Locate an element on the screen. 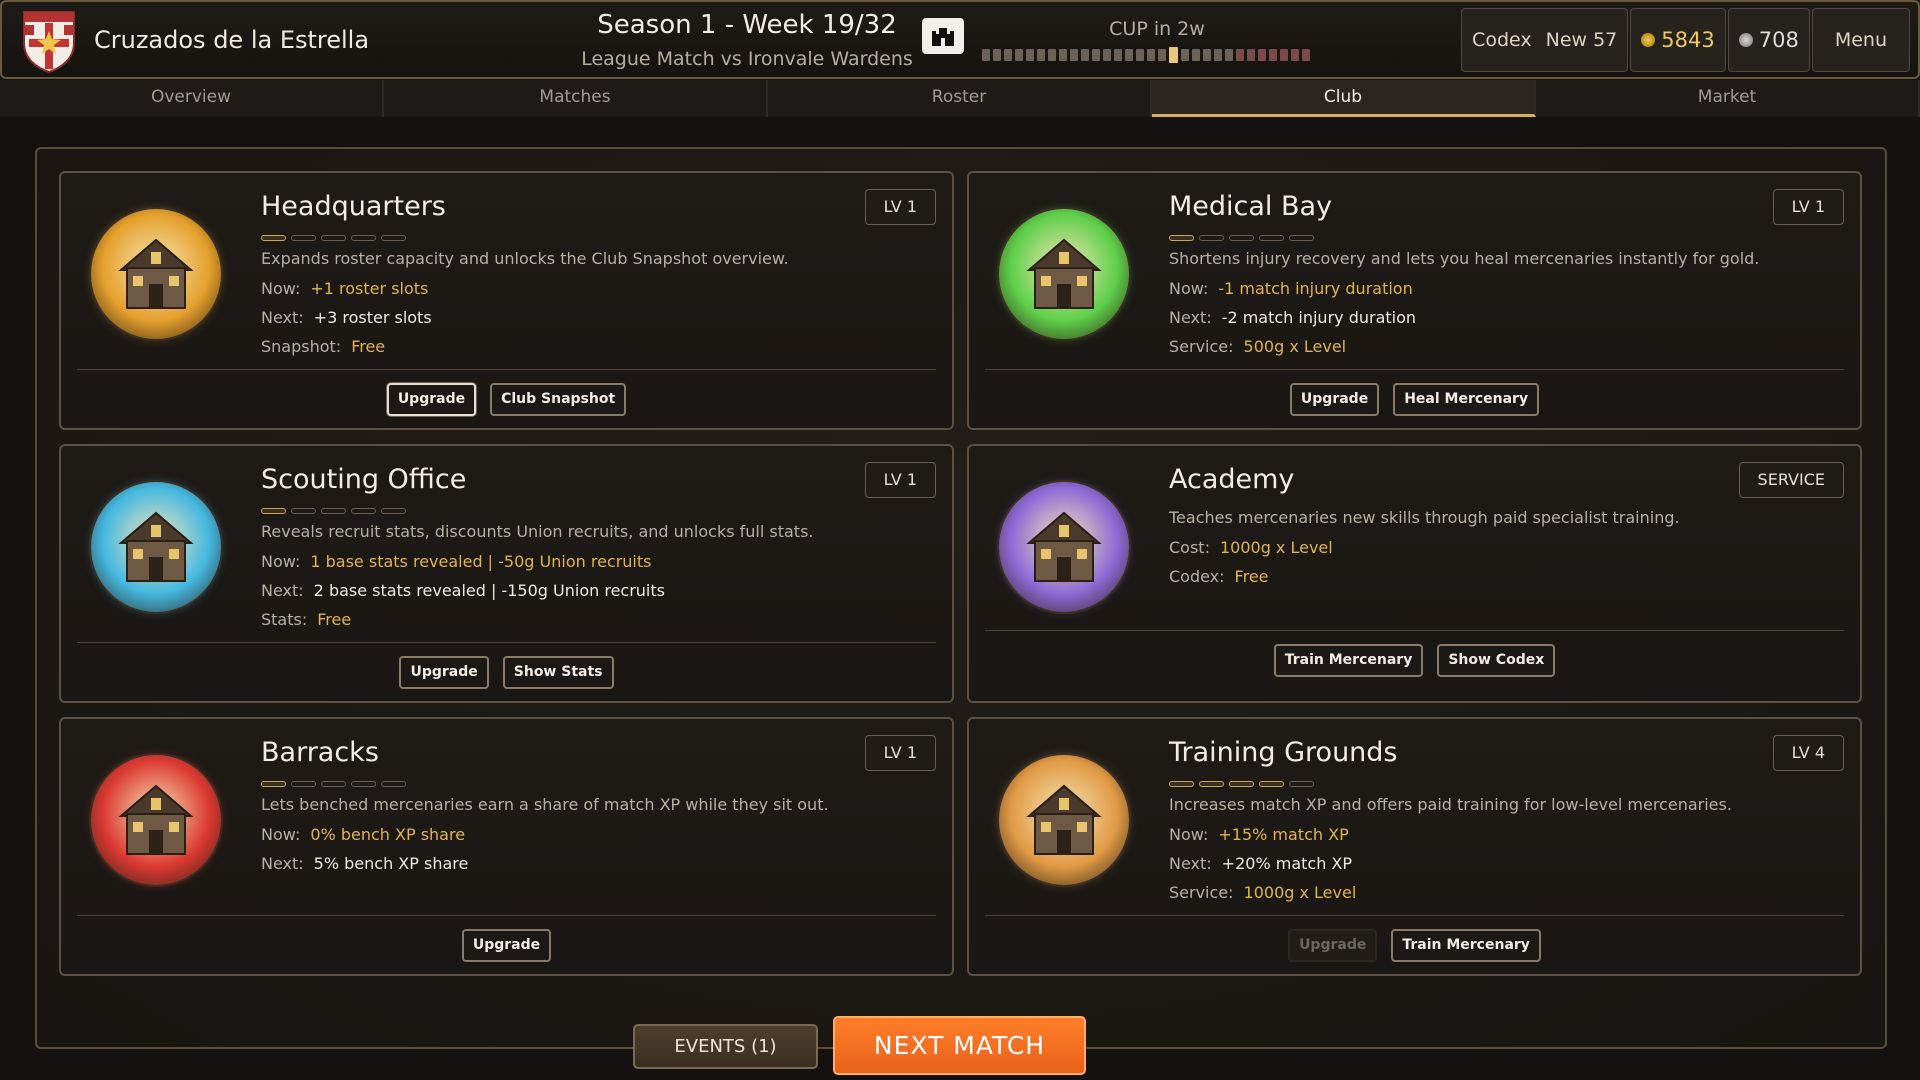  menu-button: Menu is located at coordinates (1860, 40).